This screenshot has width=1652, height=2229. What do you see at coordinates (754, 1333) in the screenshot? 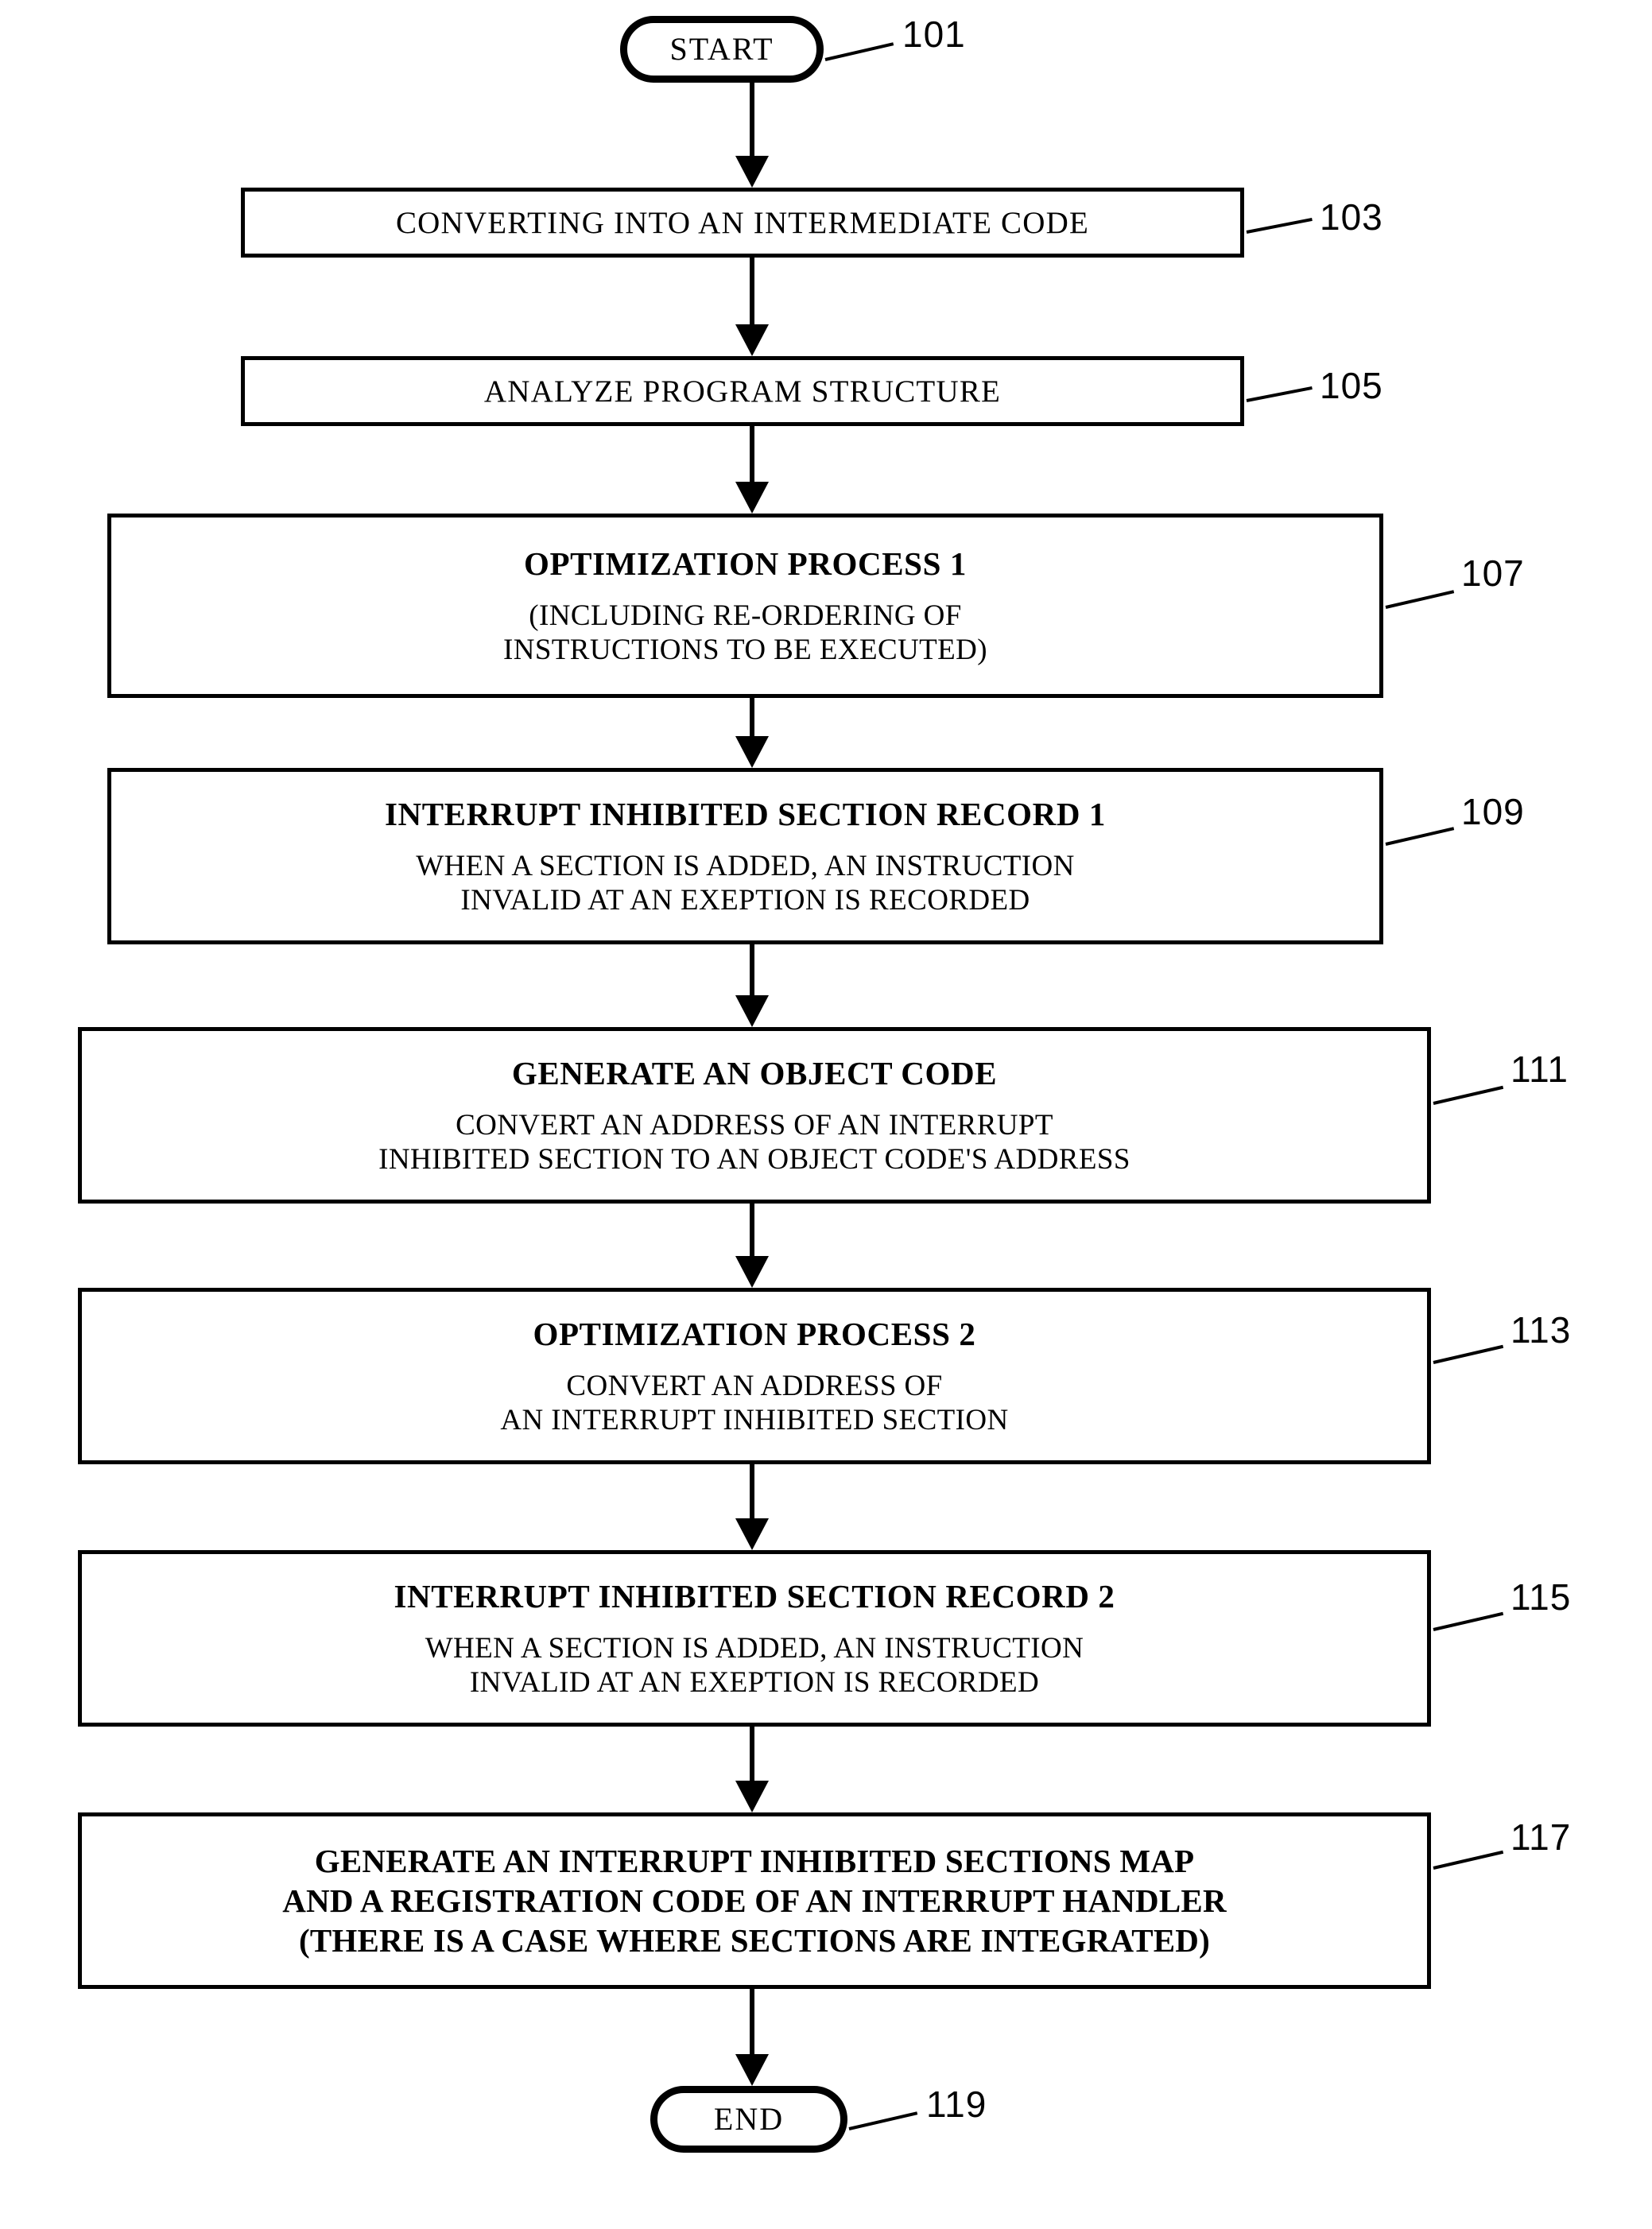
I see `node-step-113-heading: OPTIMIZATION PROCESS 2` at bounding box center [754, 1333].